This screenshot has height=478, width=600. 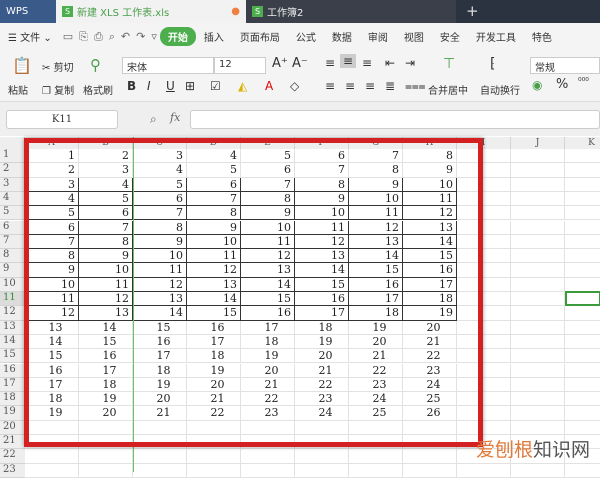 I want to click on row-header-4: 4, so click(x=12, y=199).